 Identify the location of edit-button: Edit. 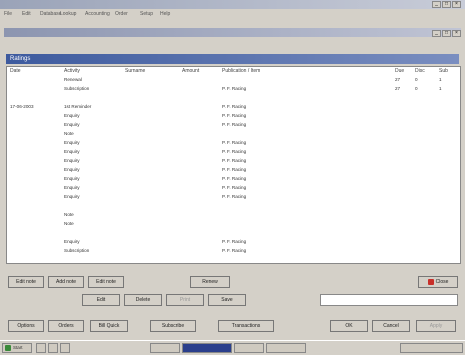
(101, 300).